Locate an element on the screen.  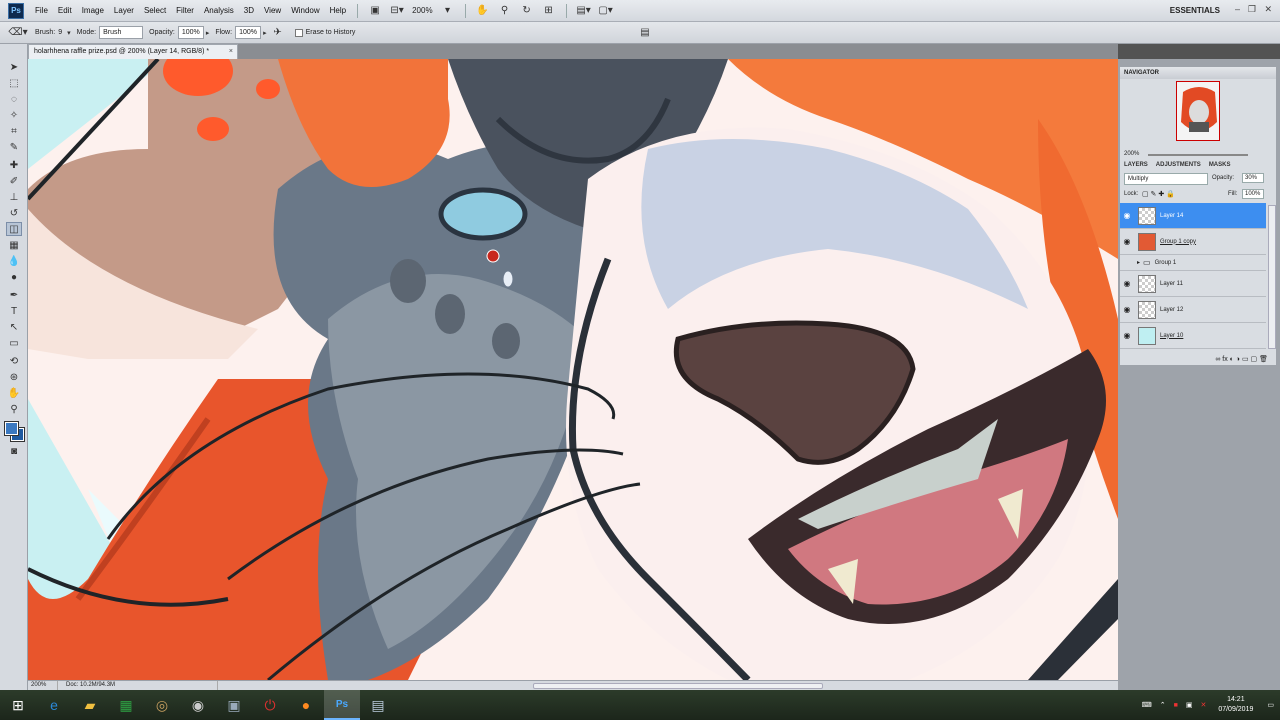
close-icon: × is located at coordinates (231, 52).